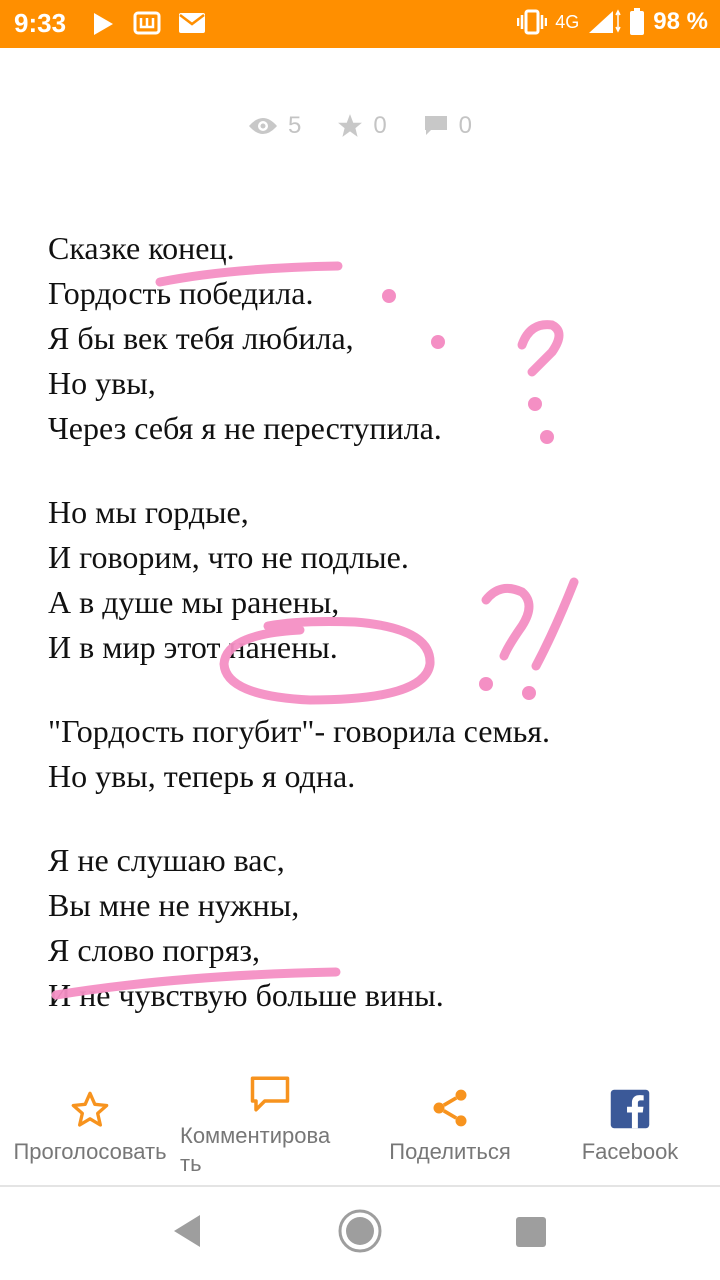  What do you see at coordinates (181, 293) in the screenshot?
I see `poem-line: Гордость победила.` at bounding box center [181, 293].